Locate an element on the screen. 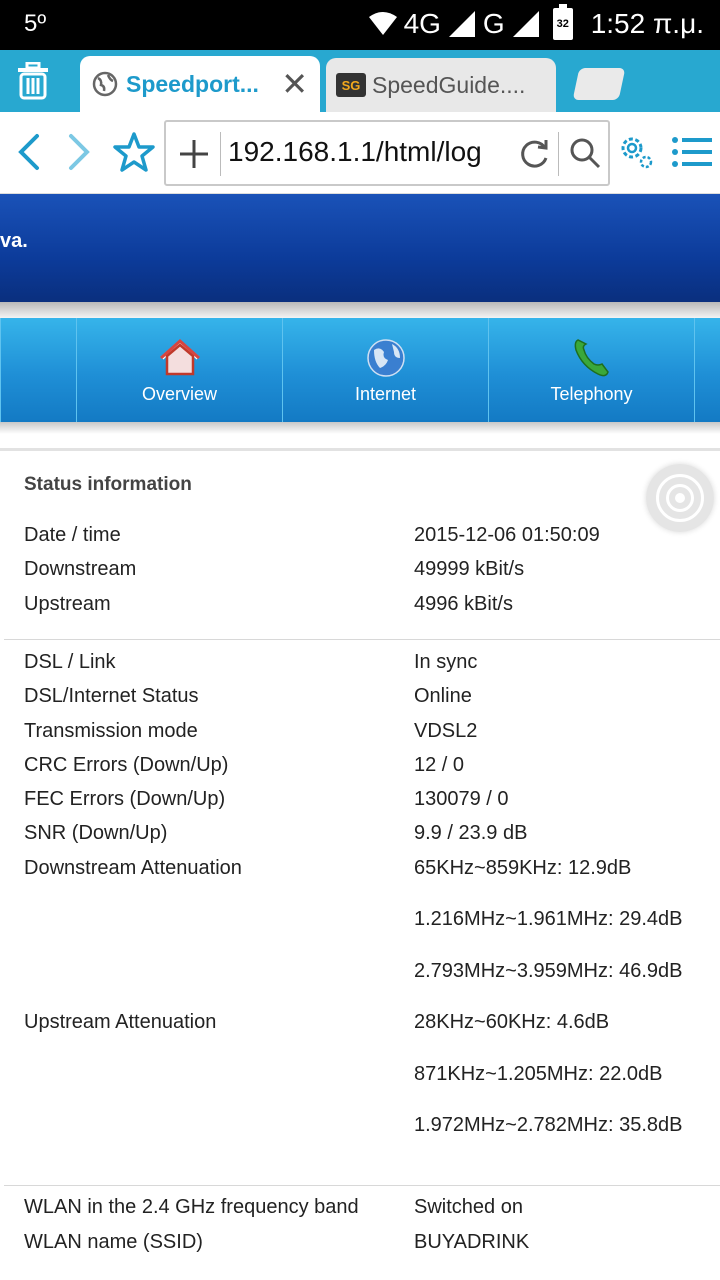 The height and width of the screenshot is (1280, 720). browser-toolbar: 192.168.1.1/html/log is located at coordinates (360, 153).